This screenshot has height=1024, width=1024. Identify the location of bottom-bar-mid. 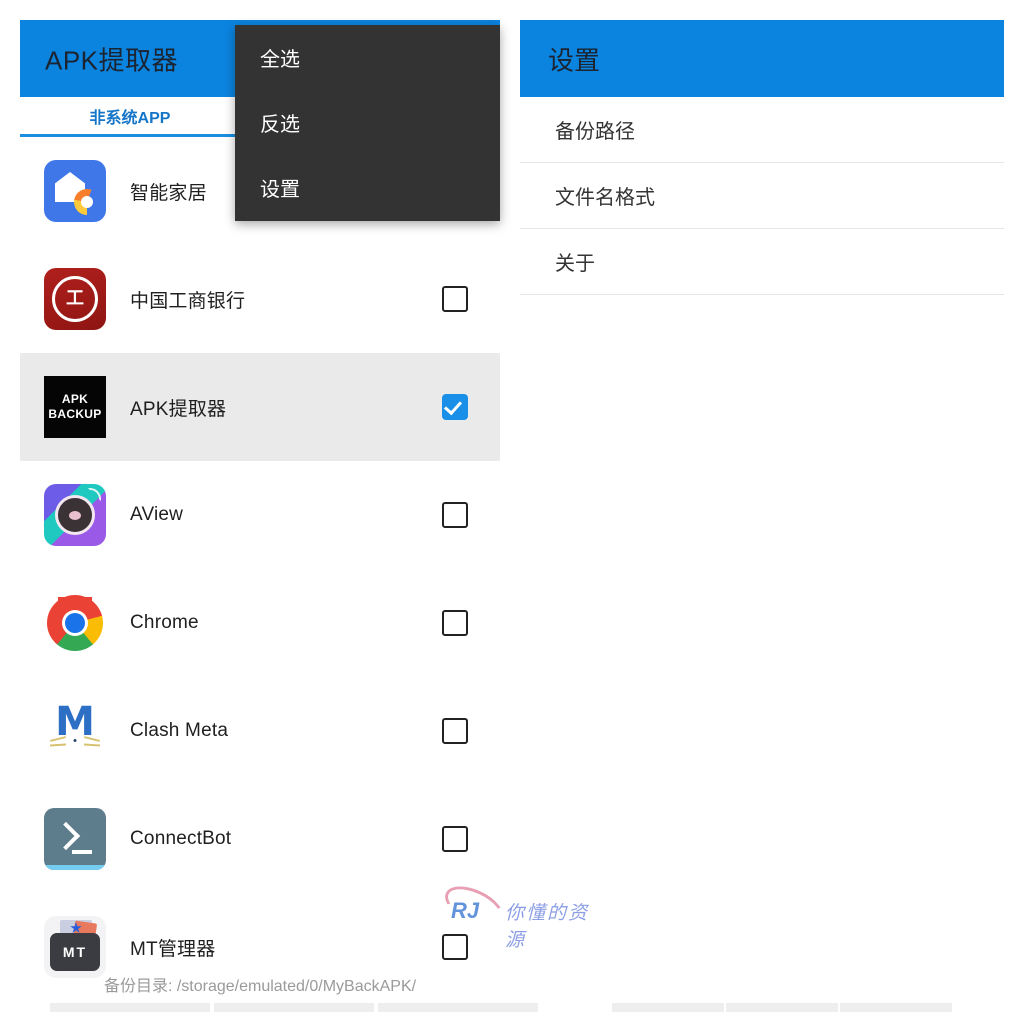
(294, 1007).